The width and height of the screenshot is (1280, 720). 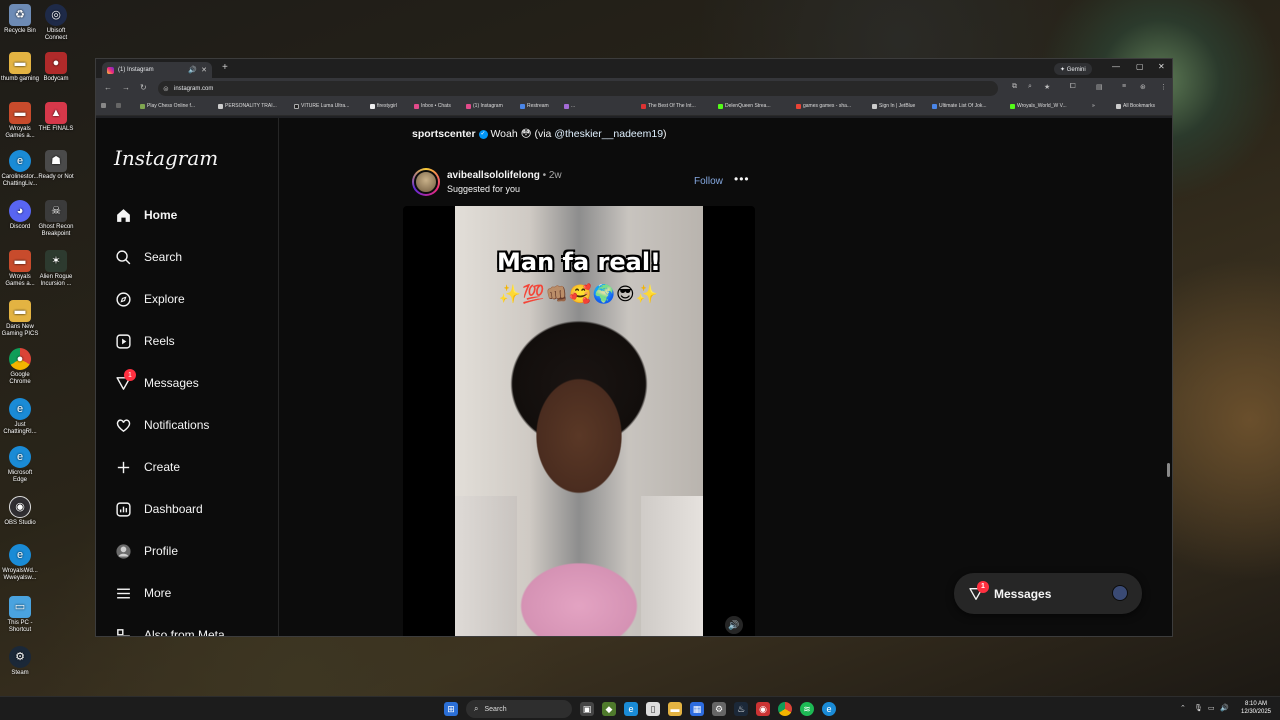 What do you see at coordinates (161, 425) in the screenshot?
I see `nav-notifications: Notifications` at bounding box center [161, 425].